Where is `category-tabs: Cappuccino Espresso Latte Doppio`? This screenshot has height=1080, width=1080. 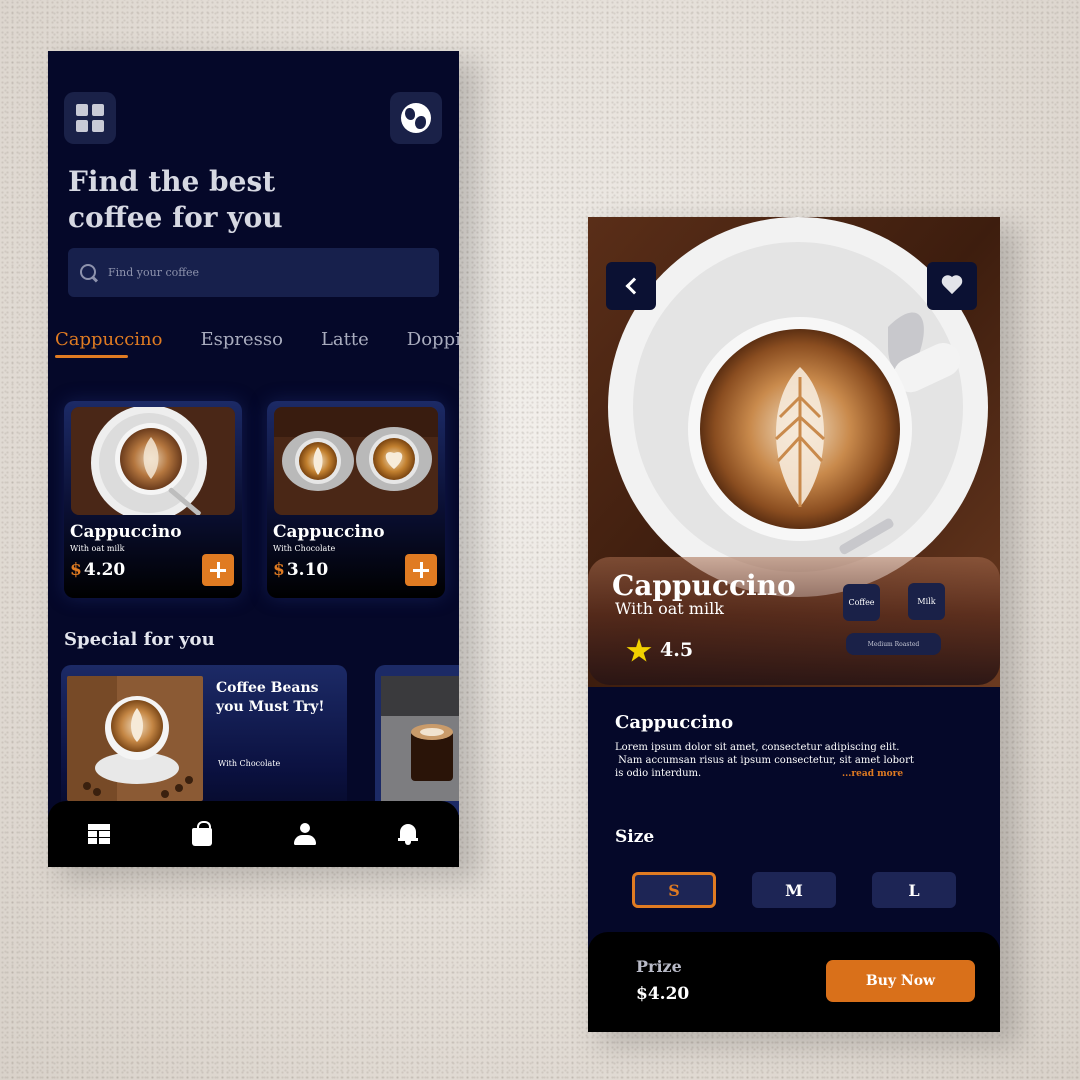 category-tabs: Cappuccino Espresso Latte Doppio is located at coordinates (257, 343).